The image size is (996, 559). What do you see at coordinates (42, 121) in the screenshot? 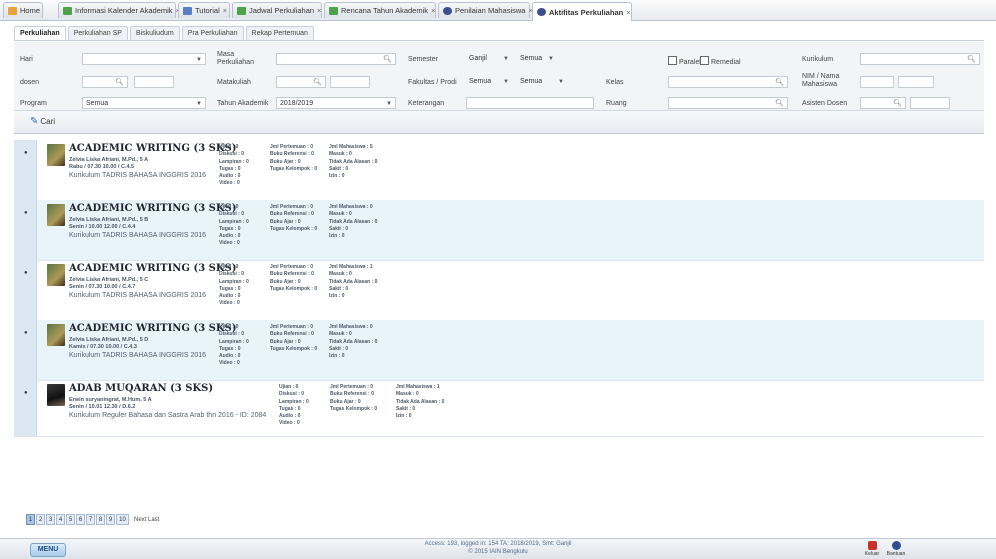
I see `cari-button: ✎ Cari` at bounding box center [42, 121].